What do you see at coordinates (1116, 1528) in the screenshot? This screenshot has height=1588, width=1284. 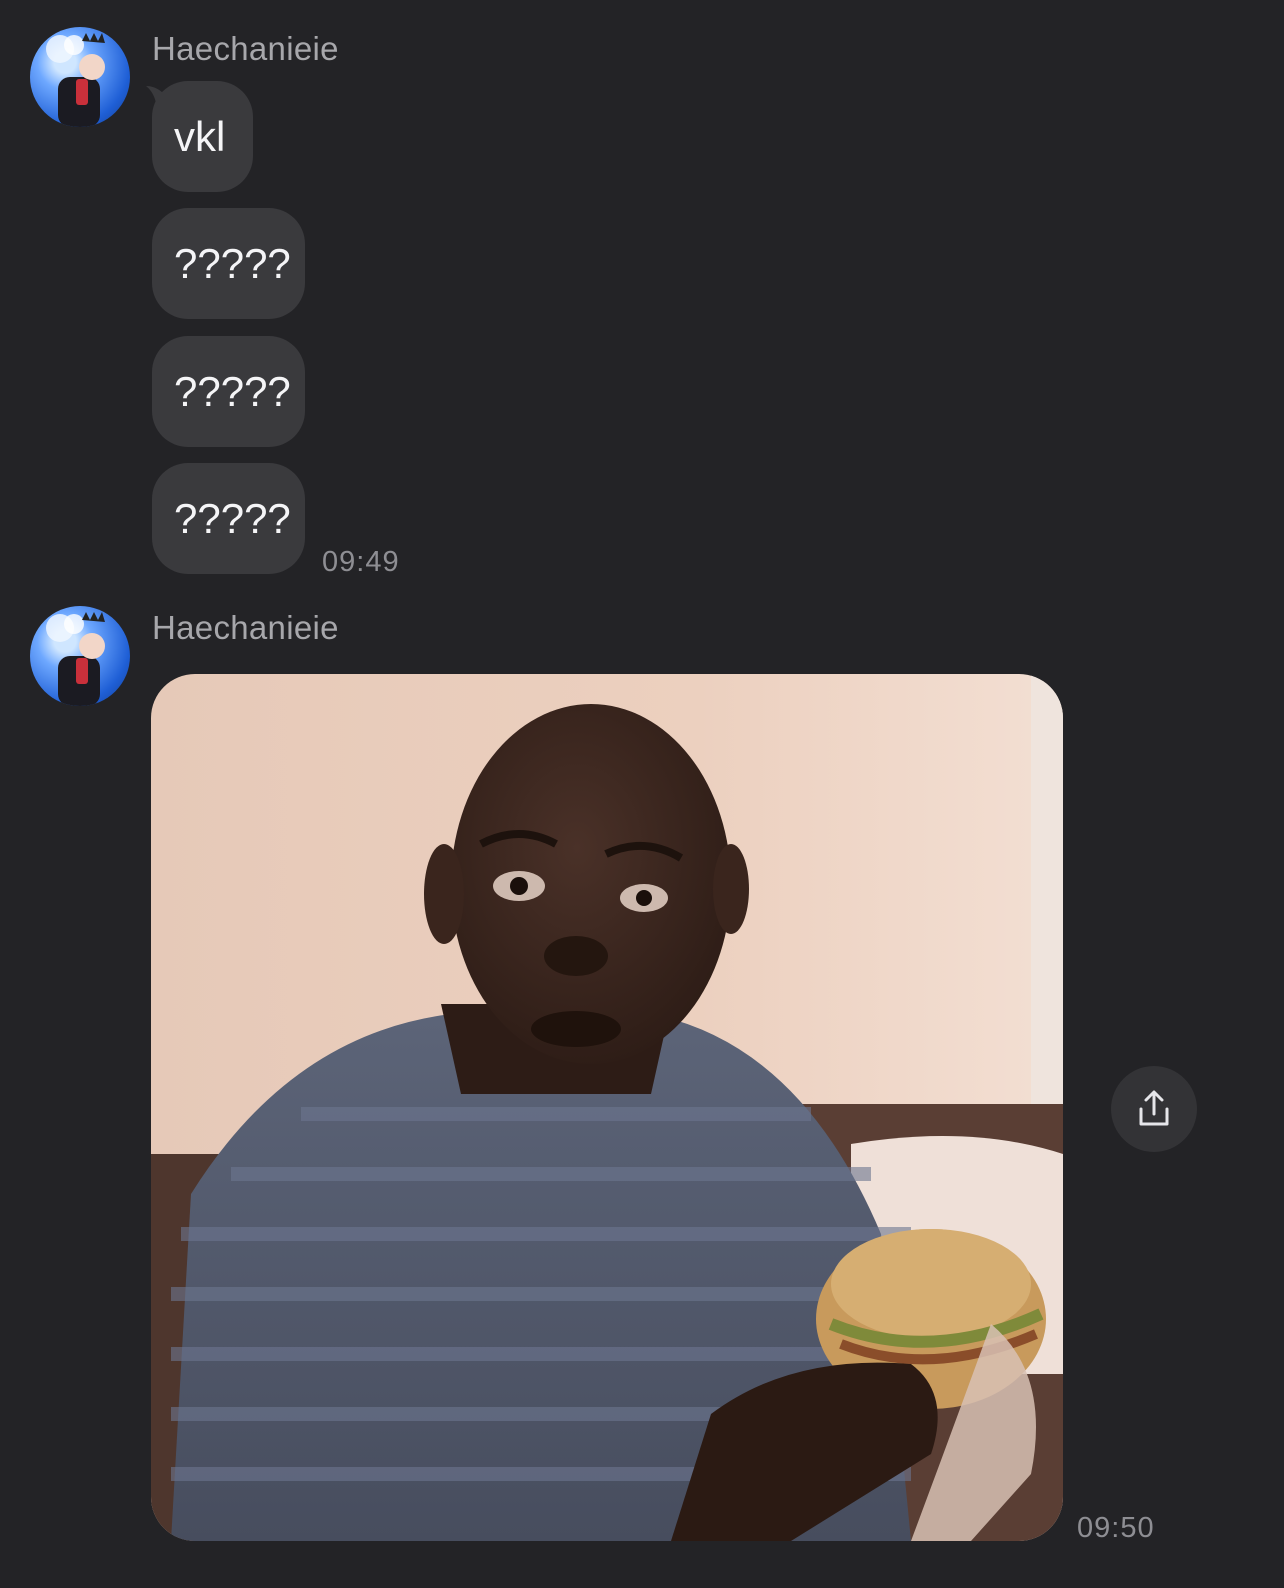 I see `message-timestamp: 09:50` at bounding box center [1116, 1528].